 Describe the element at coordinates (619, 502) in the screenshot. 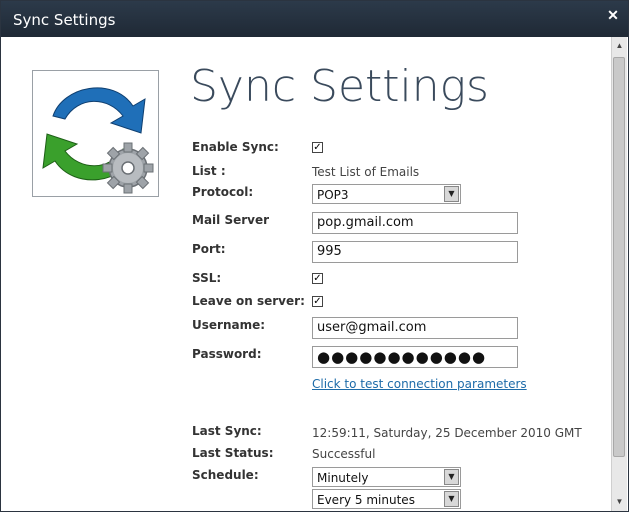

I see `scroll-down-icon: ▼` at that location.